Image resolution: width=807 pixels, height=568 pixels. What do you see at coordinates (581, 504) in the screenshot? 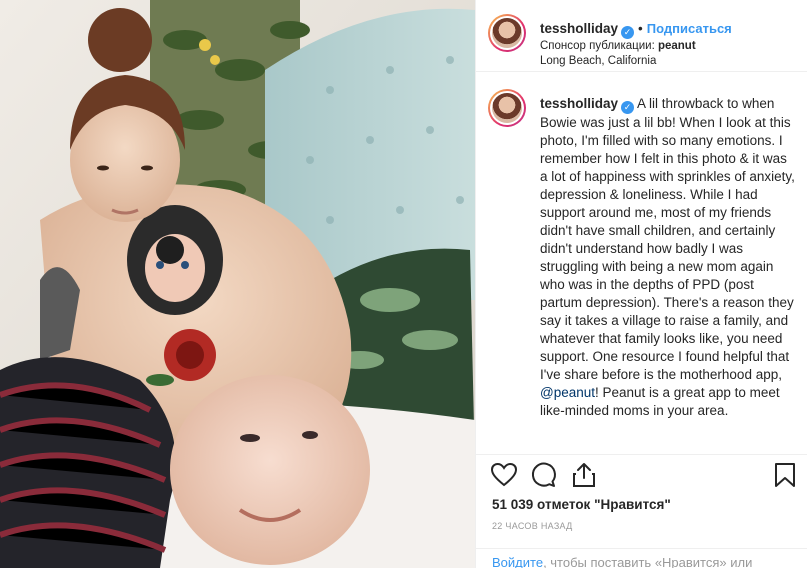
I see `likes-count: 51 039 отметок "Нравится"` at bounding box center [581, 504].